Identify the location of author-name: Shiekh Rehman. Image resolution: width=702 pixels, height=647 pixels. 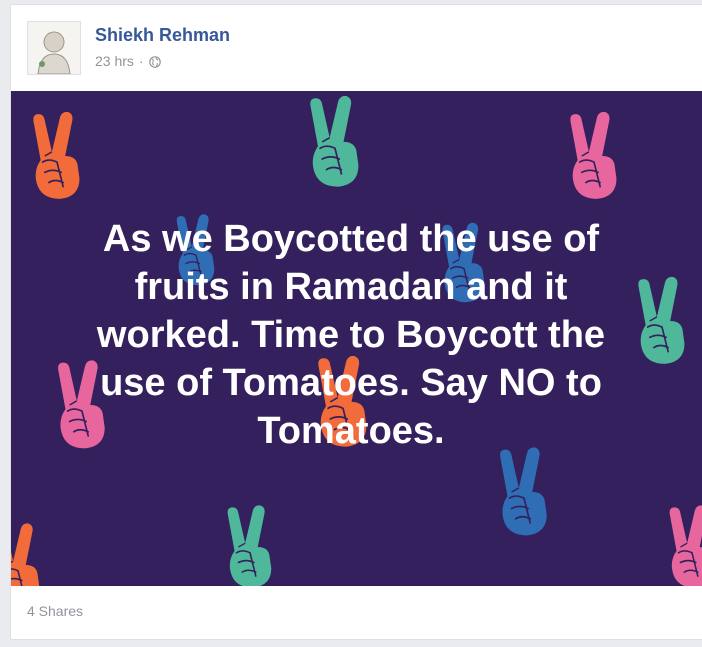
(162, 35).